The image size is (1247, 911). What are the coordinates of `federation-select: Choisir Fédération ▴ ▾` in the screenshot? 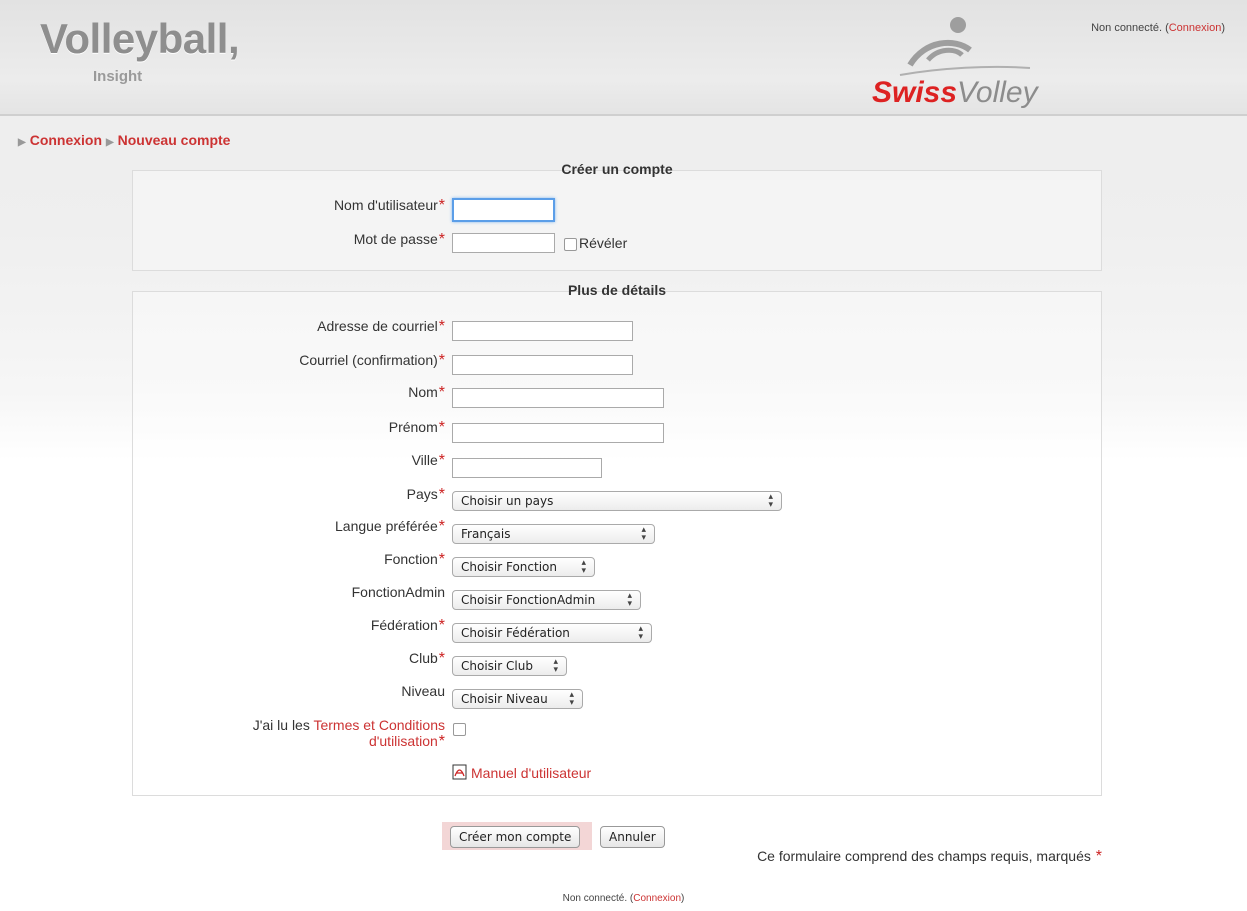 It's located at (552, 633).